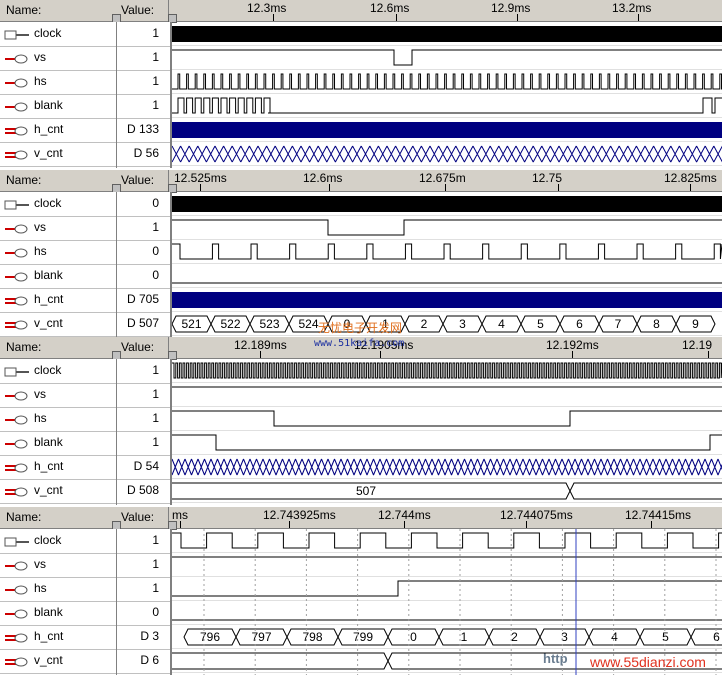 This screenshot has width=722, height=675. I want to click on bus-value-label: 521, so click(191, 324).